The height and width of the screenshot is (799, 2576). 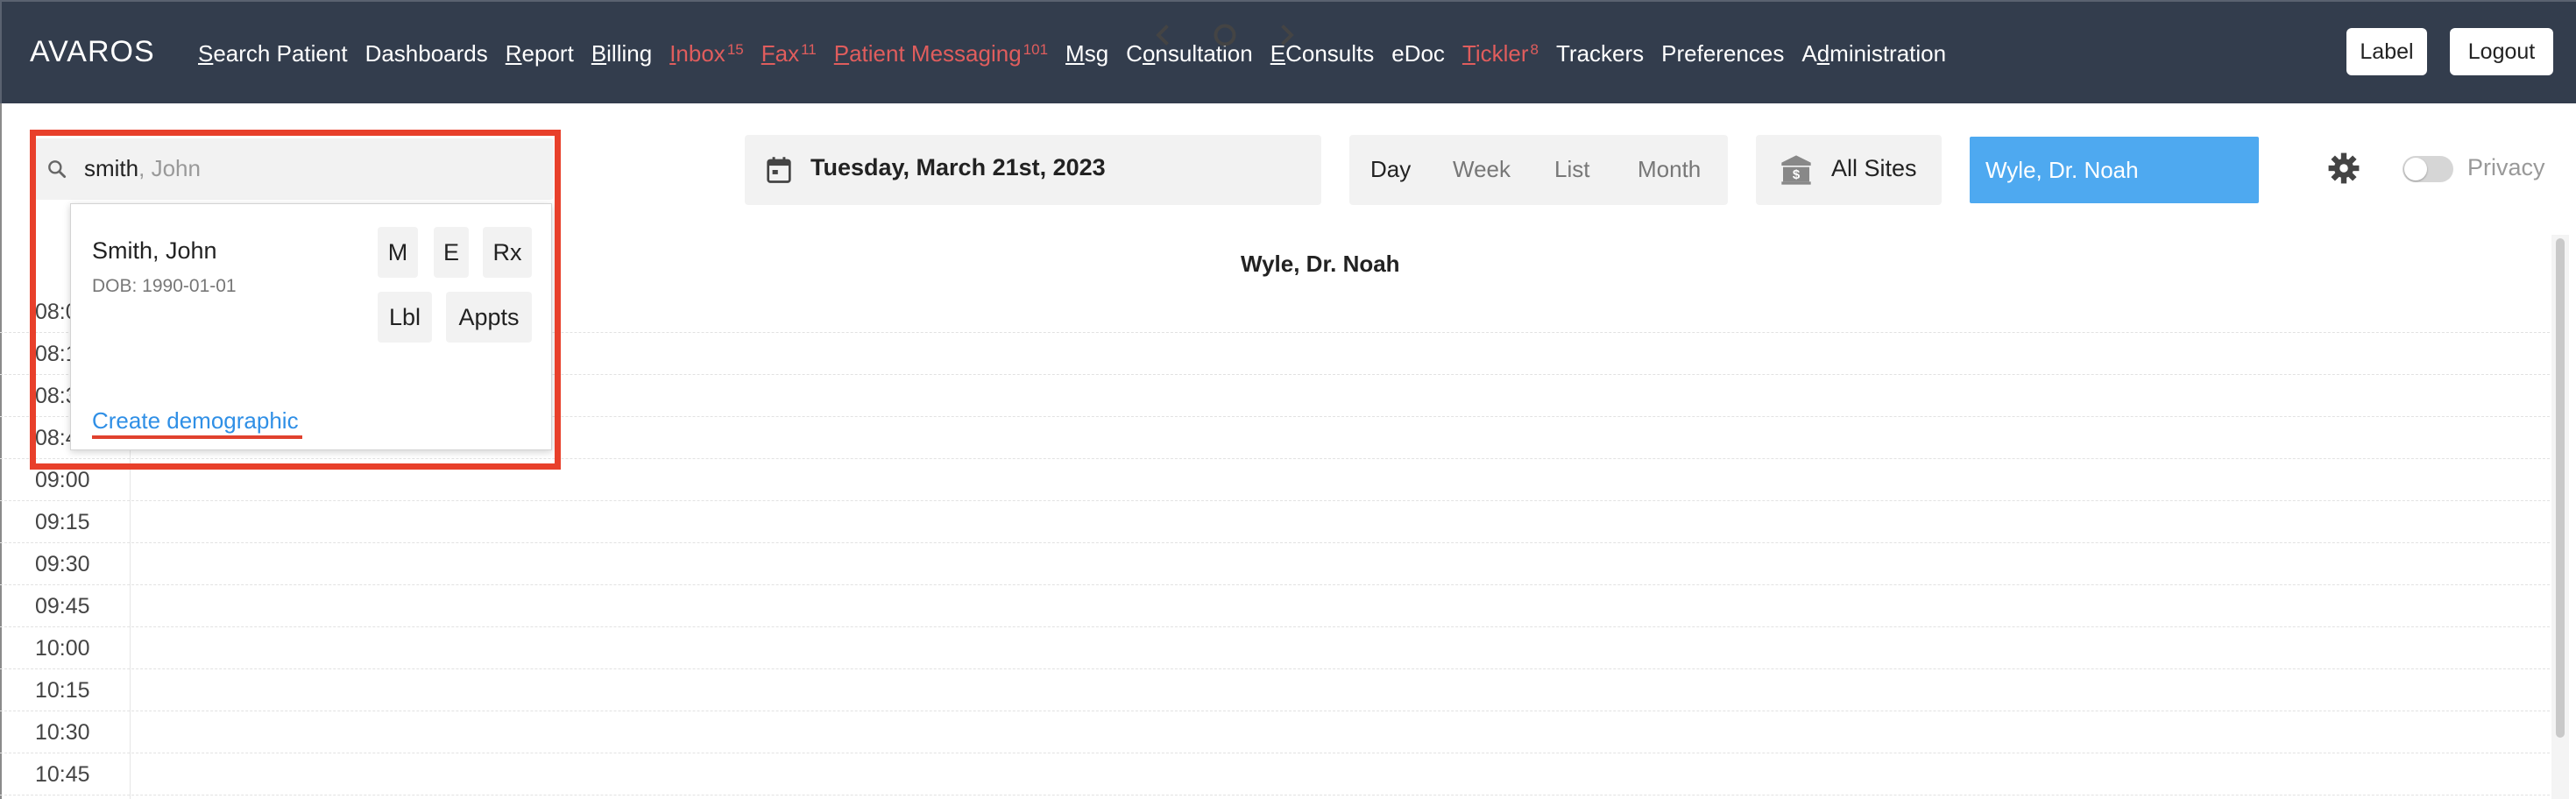 I want to click on search-typed-text: smith, so click(x=111, y=168).